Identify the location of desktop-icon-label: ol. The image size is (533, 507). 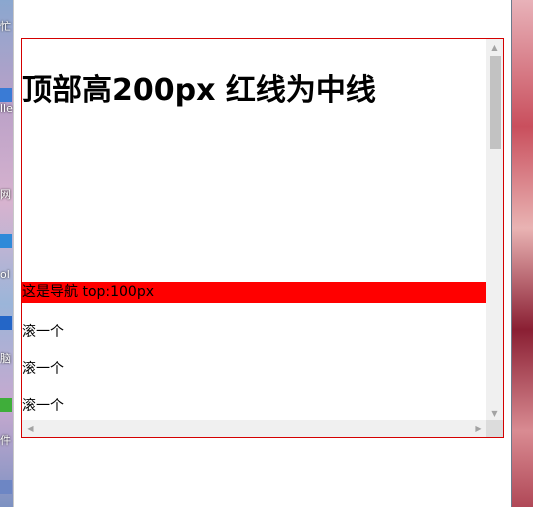
(5, 274).